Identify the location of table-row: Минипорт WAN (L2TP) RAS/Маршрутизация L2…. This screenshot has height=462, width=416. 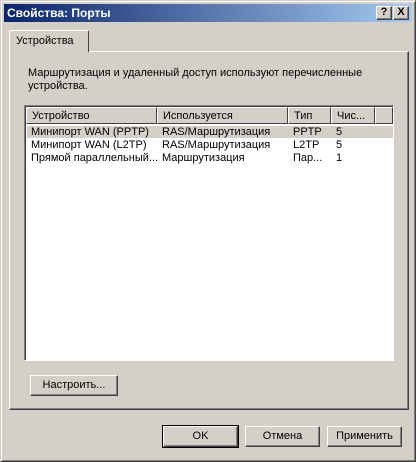
(210, 145).